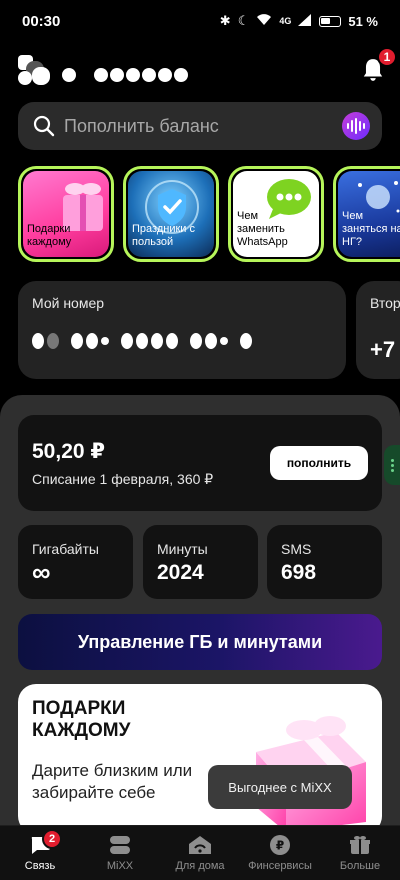 Image resolution: width=400 pixels, height=880 pixels. Describe the element at coordinates (65, 549) in the screenshot. I see `stat-title: Гигабайты` at that location.